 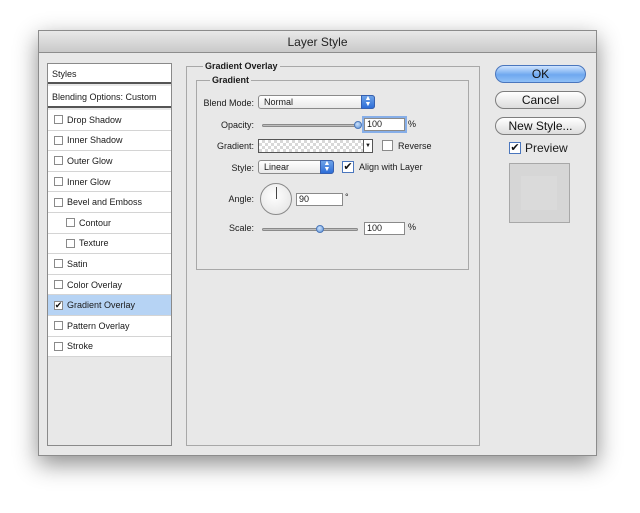 I want to click on style-item-pattern-overlay: Pattern Overlay, so click(x=109, y=326).